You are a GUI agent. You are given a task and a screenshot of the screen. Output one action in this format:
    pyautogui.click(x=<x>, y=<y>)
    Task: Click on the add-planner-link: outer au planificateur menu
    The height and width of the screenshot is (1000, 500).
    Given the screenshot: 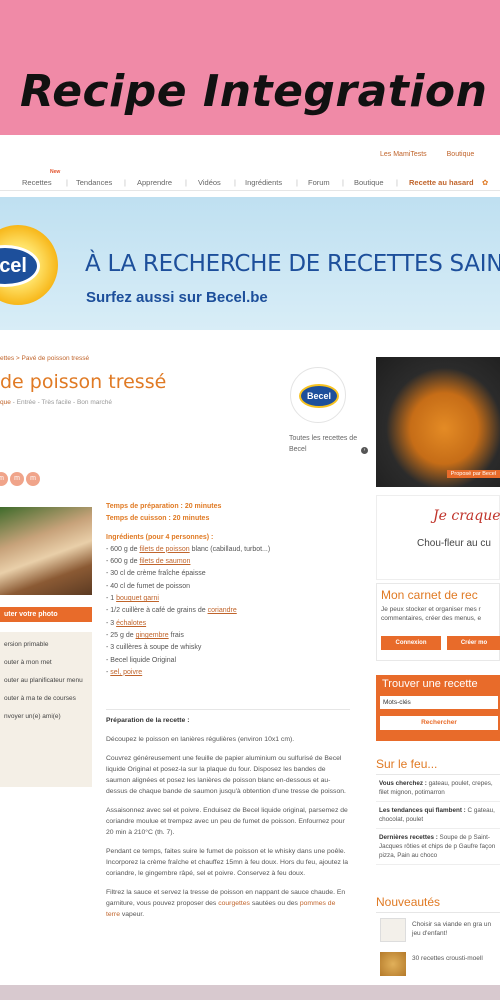 What is the action you would take?
    pyautogui.click(x=46, y=680)
    